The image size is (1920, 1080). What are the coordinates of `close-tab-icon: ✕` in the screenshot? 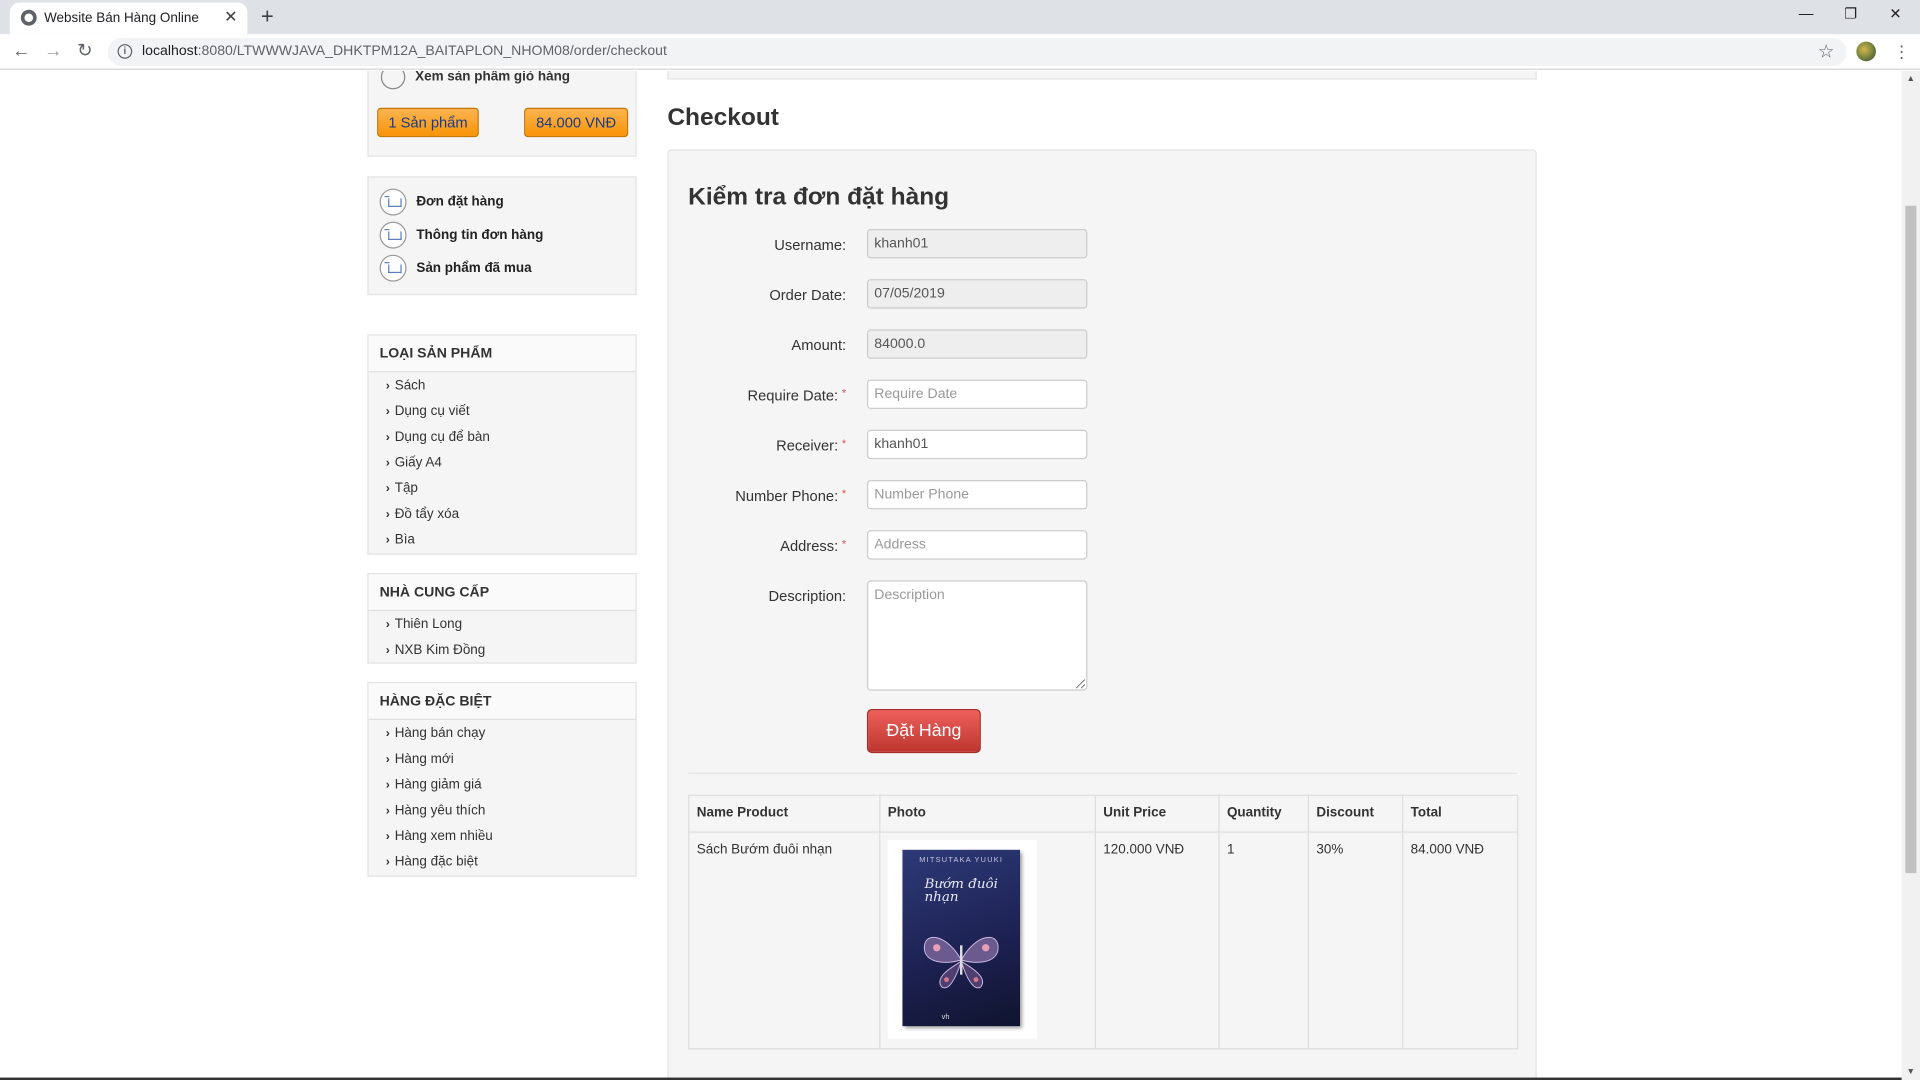 It's located at (230, 17).